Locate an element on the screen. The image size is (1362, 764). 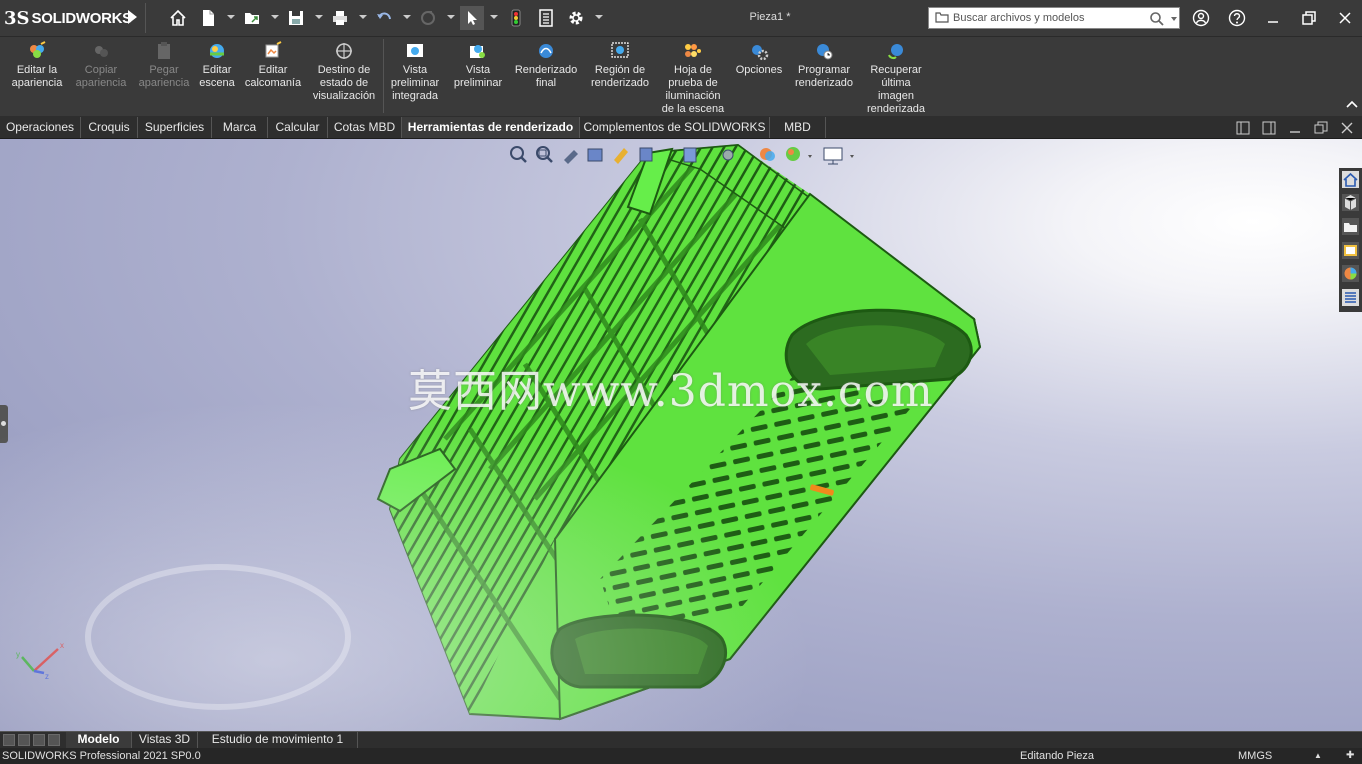
new-document-icon is located at coordinates (208, 18).